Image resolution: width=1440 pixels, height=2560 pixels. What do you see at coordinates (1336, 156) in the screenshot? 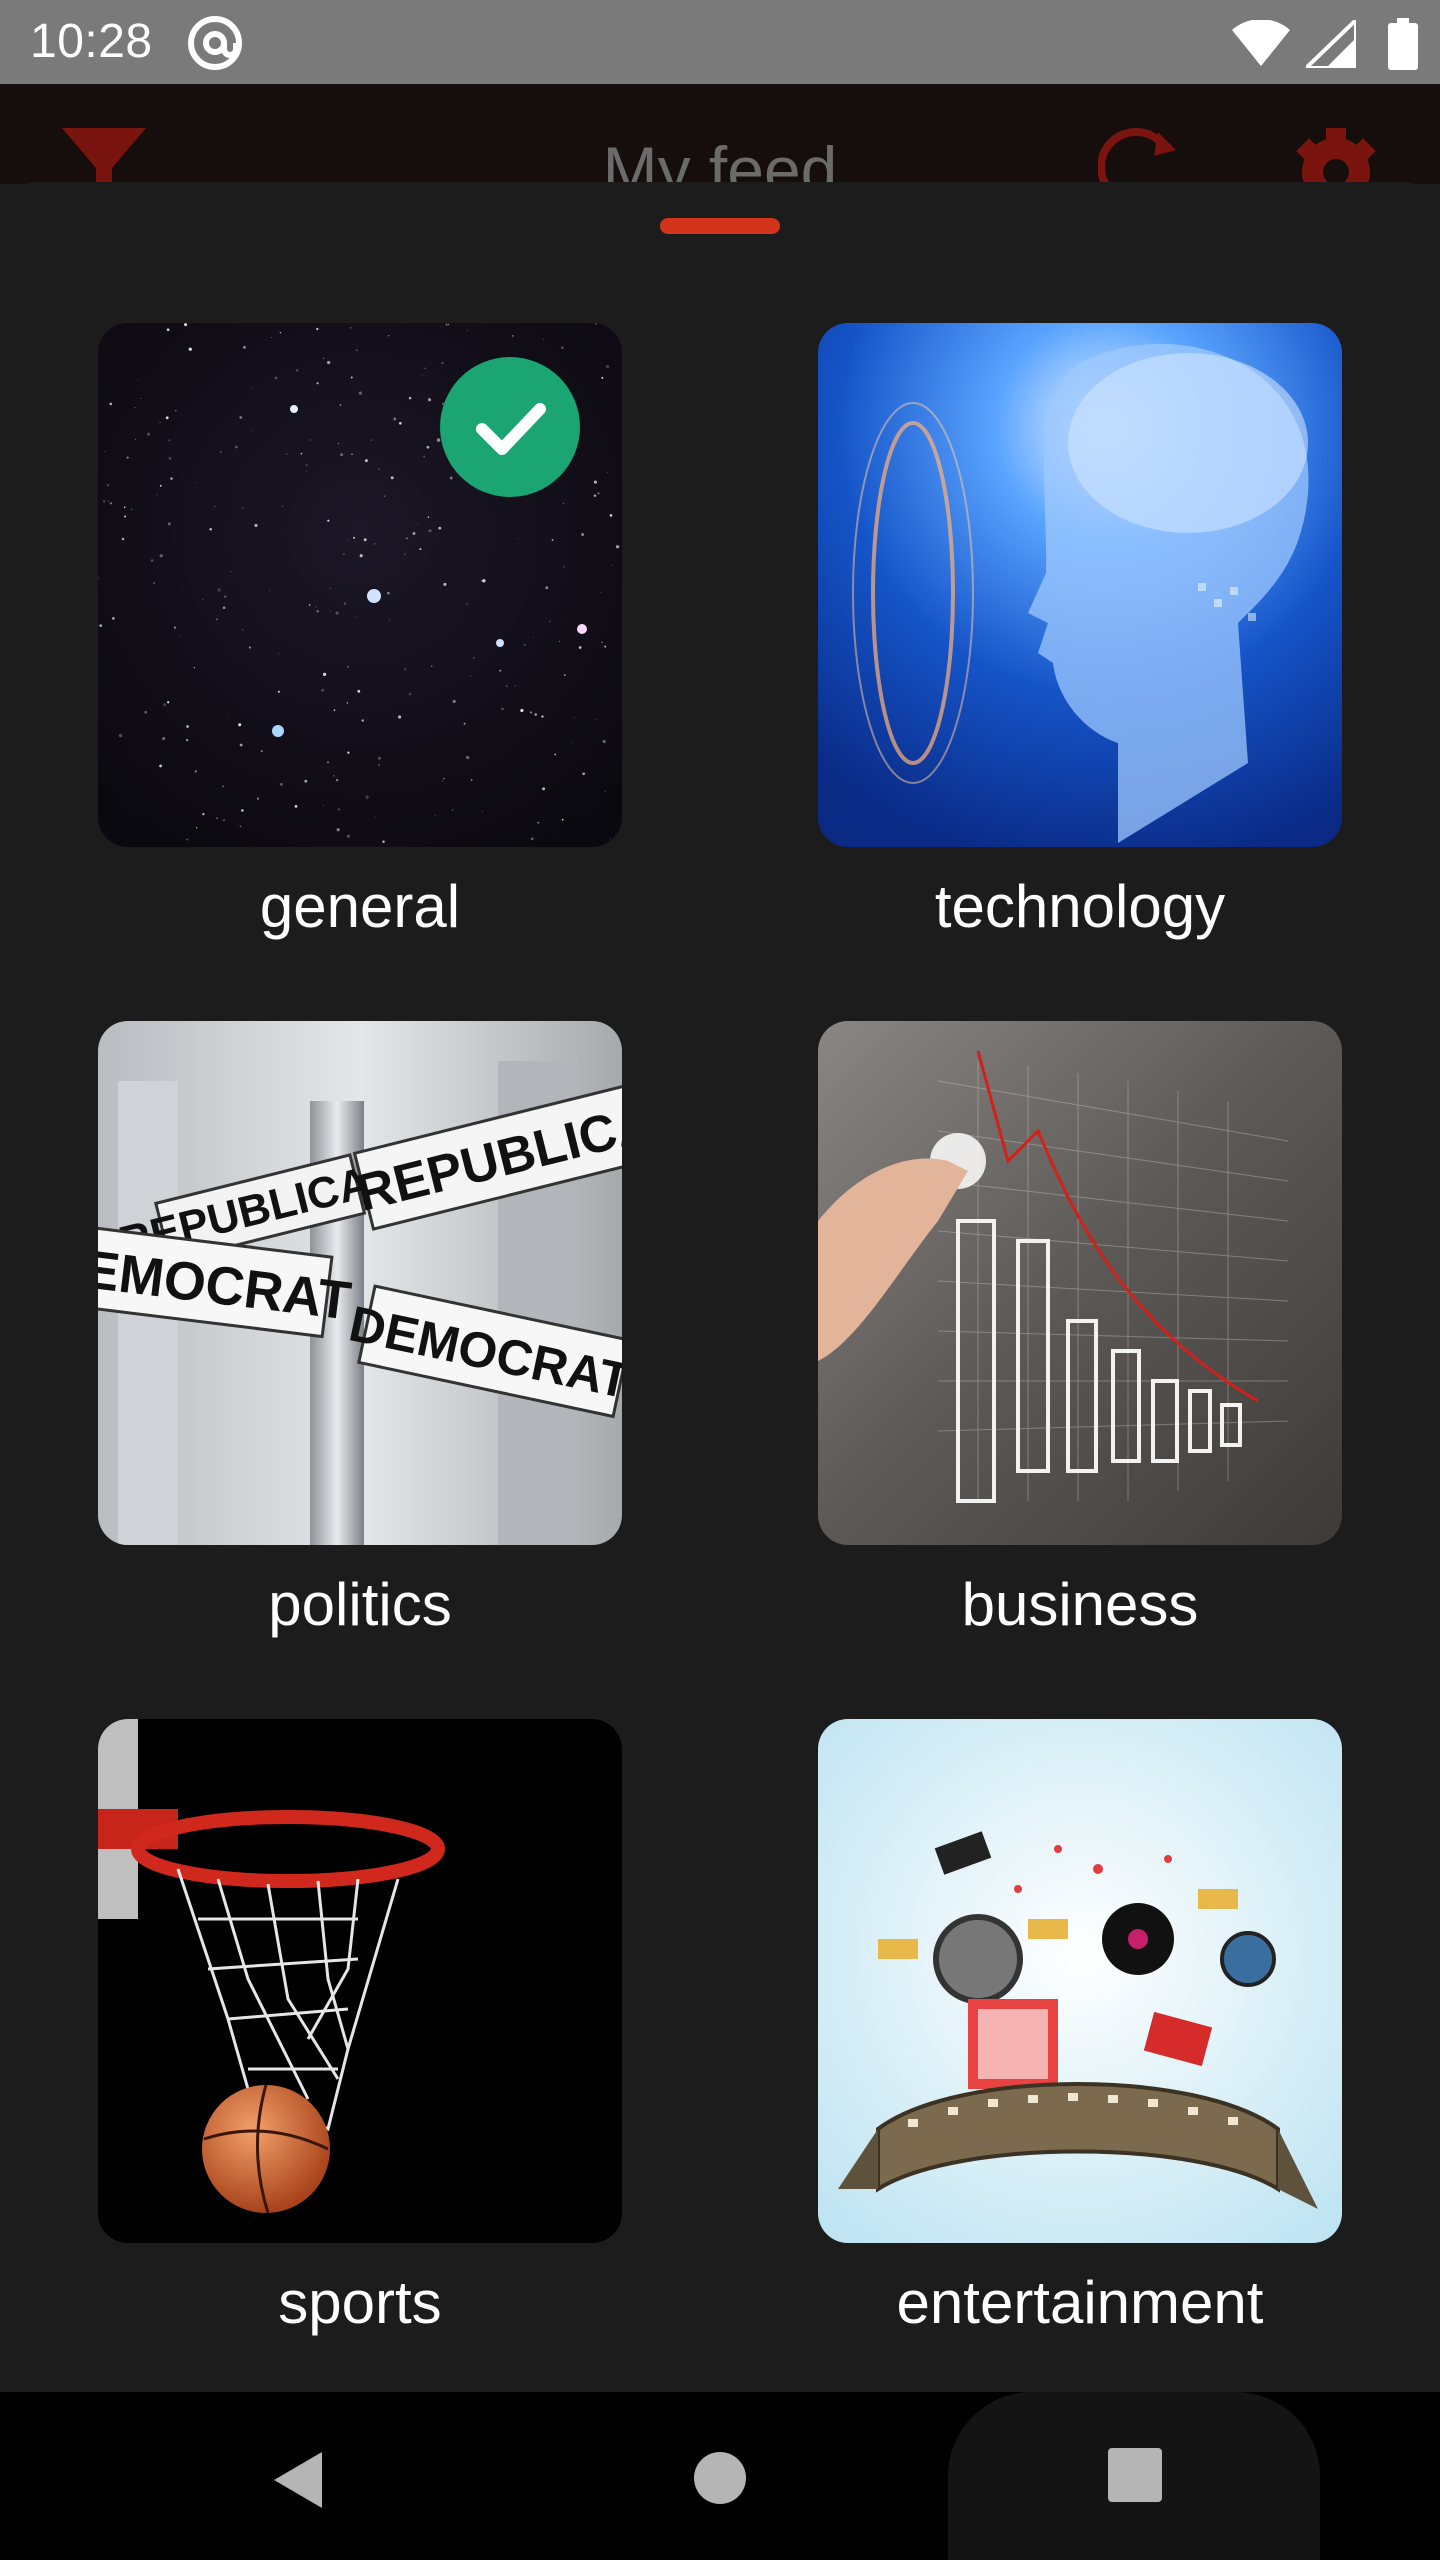
I see `settings-icon` at bounding box center [1336, 156].